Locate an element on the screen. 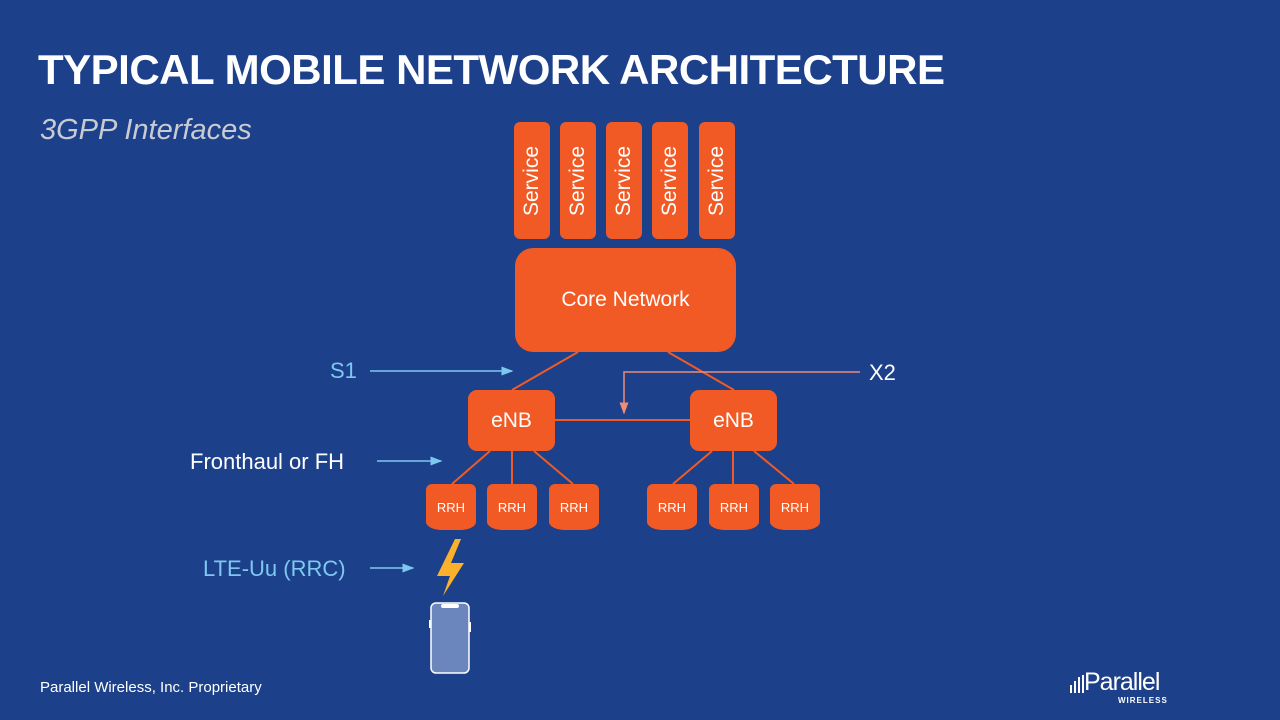 The width and height of the screenshot is (1280, 720). fronthaul-label: Fronthaul or FH is located at coordinates (267, 461).